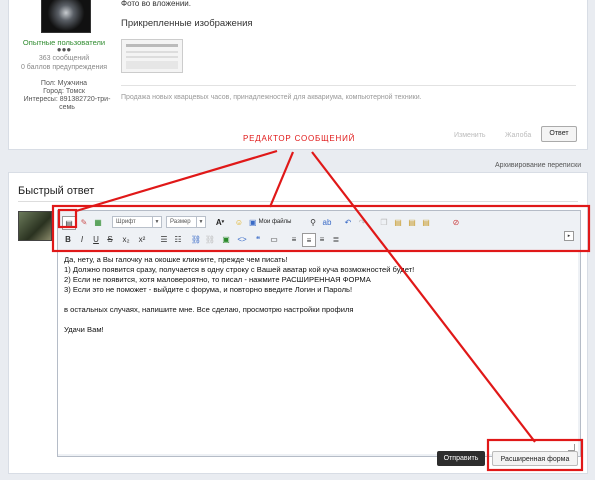  What do you see at coordinates (210, 239) in the screenshot?
I see `unlink-icon: ⛓` at bounding box center [210, 239].